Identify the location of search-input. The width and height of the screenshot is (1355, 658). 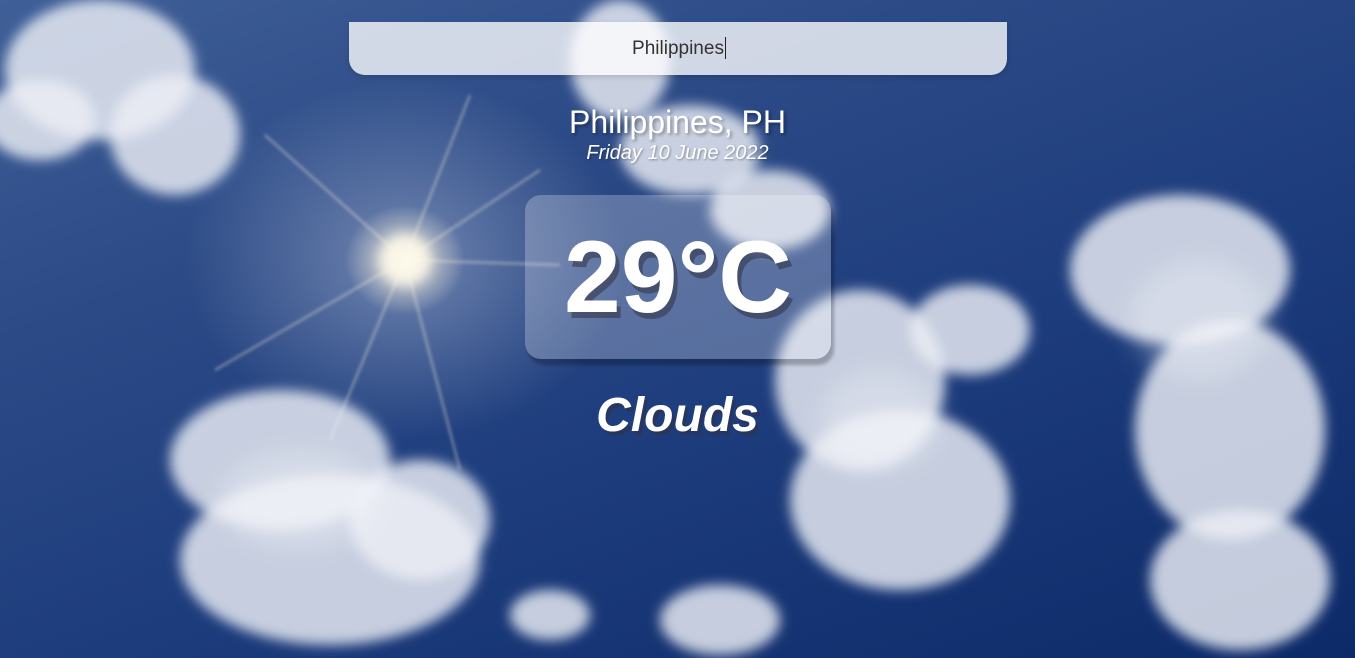
(678, 48).